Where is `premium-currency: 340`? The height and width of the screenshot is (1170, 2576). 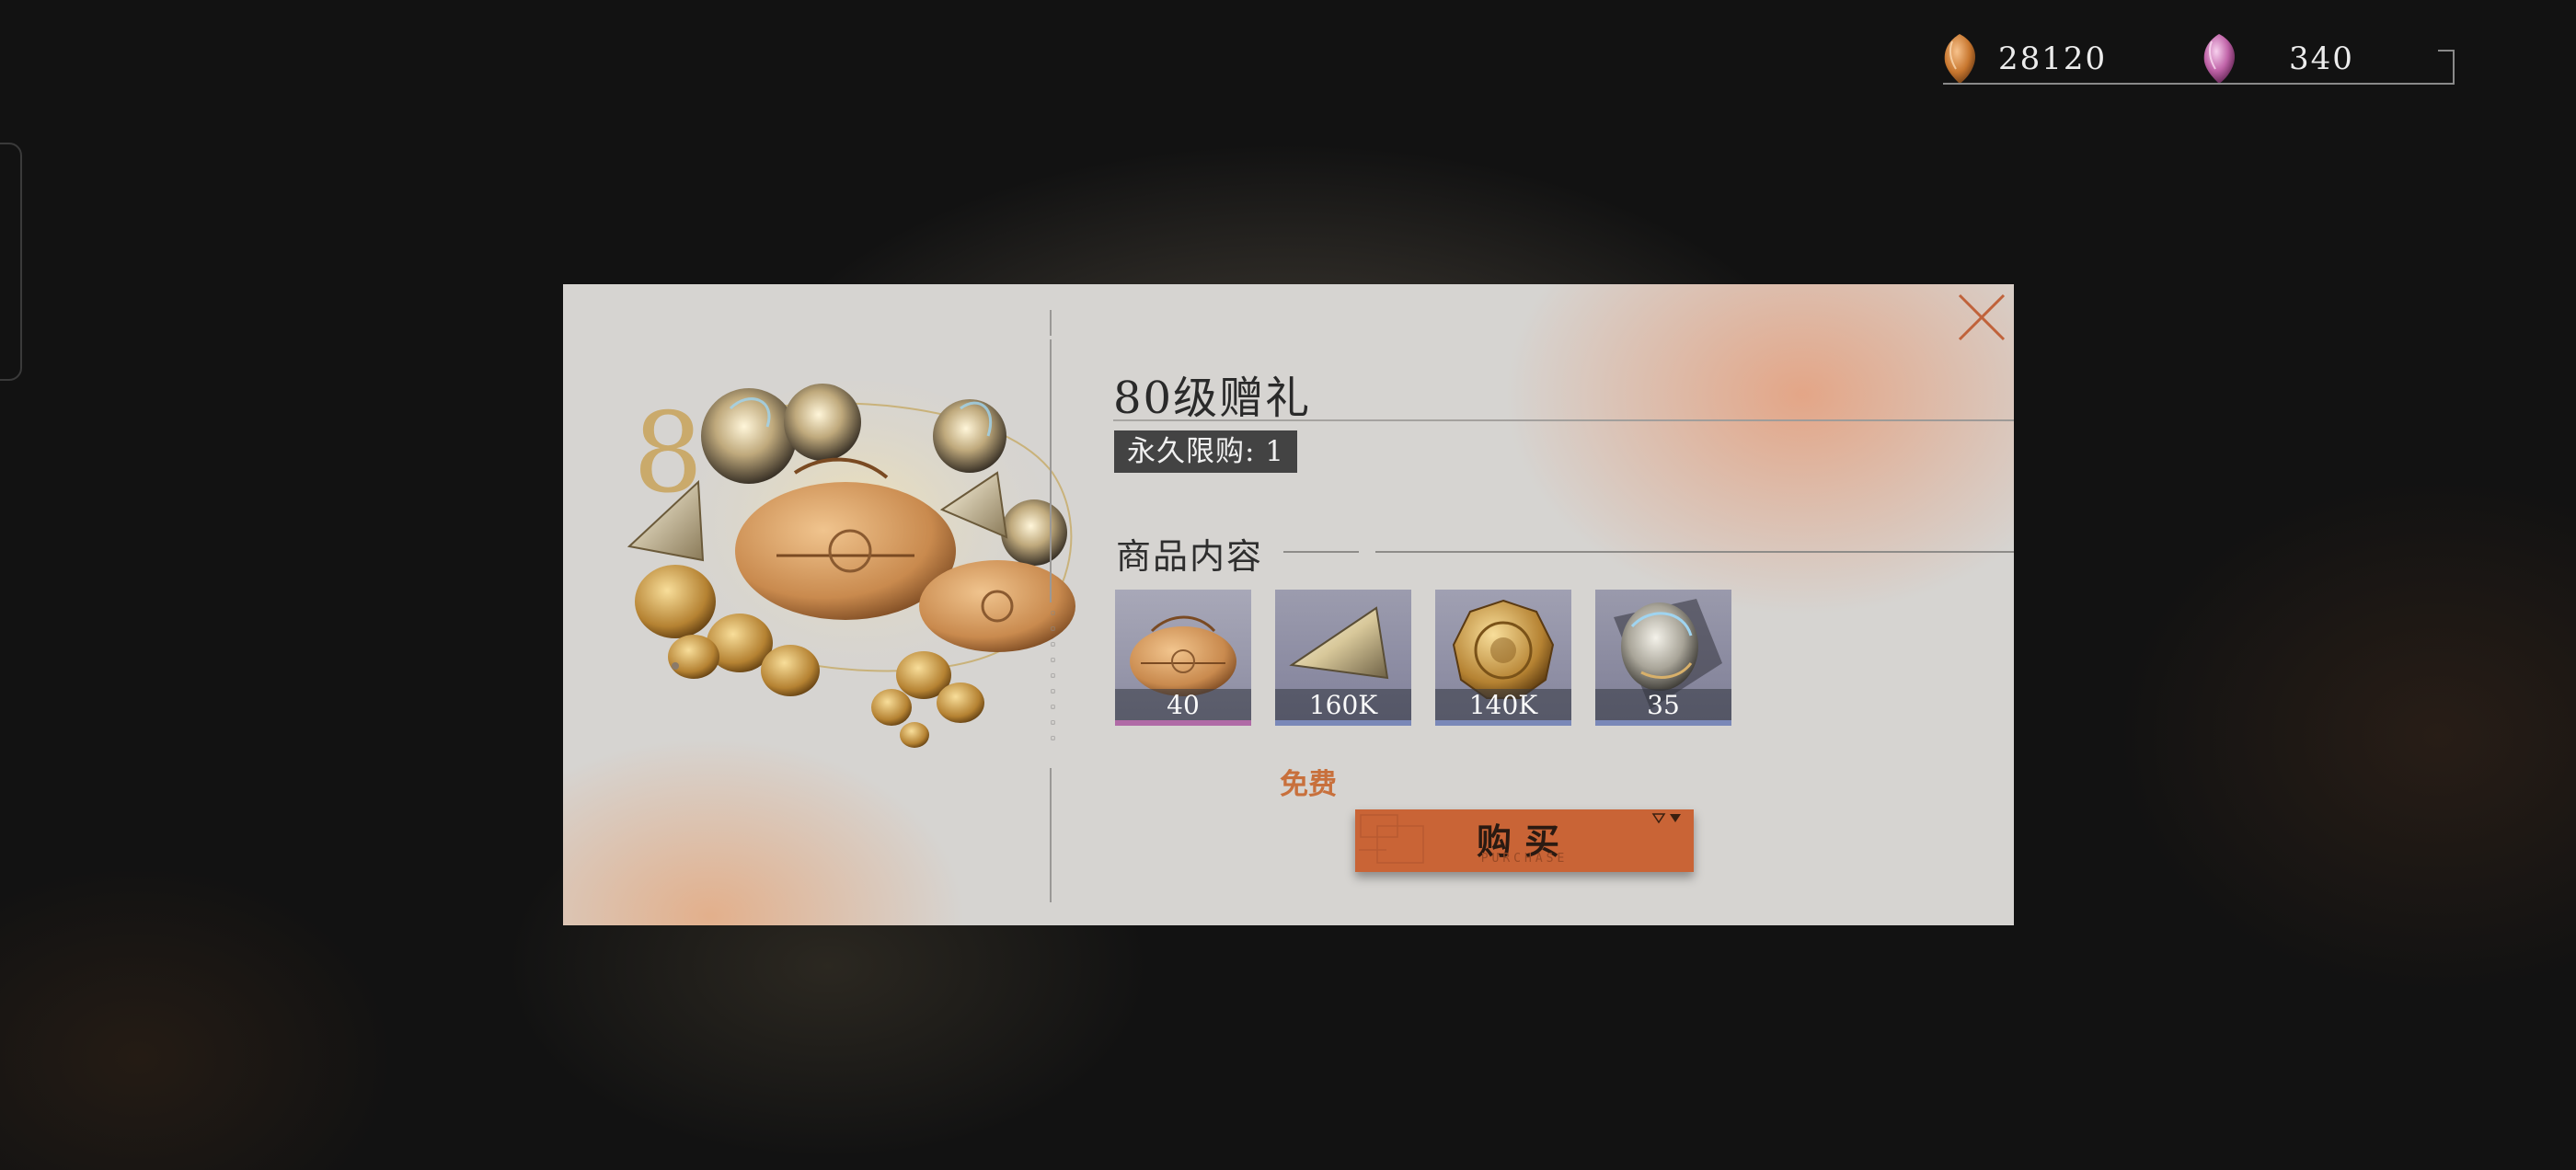 premium-currency: 340 is located at coordinates (2276, 59).